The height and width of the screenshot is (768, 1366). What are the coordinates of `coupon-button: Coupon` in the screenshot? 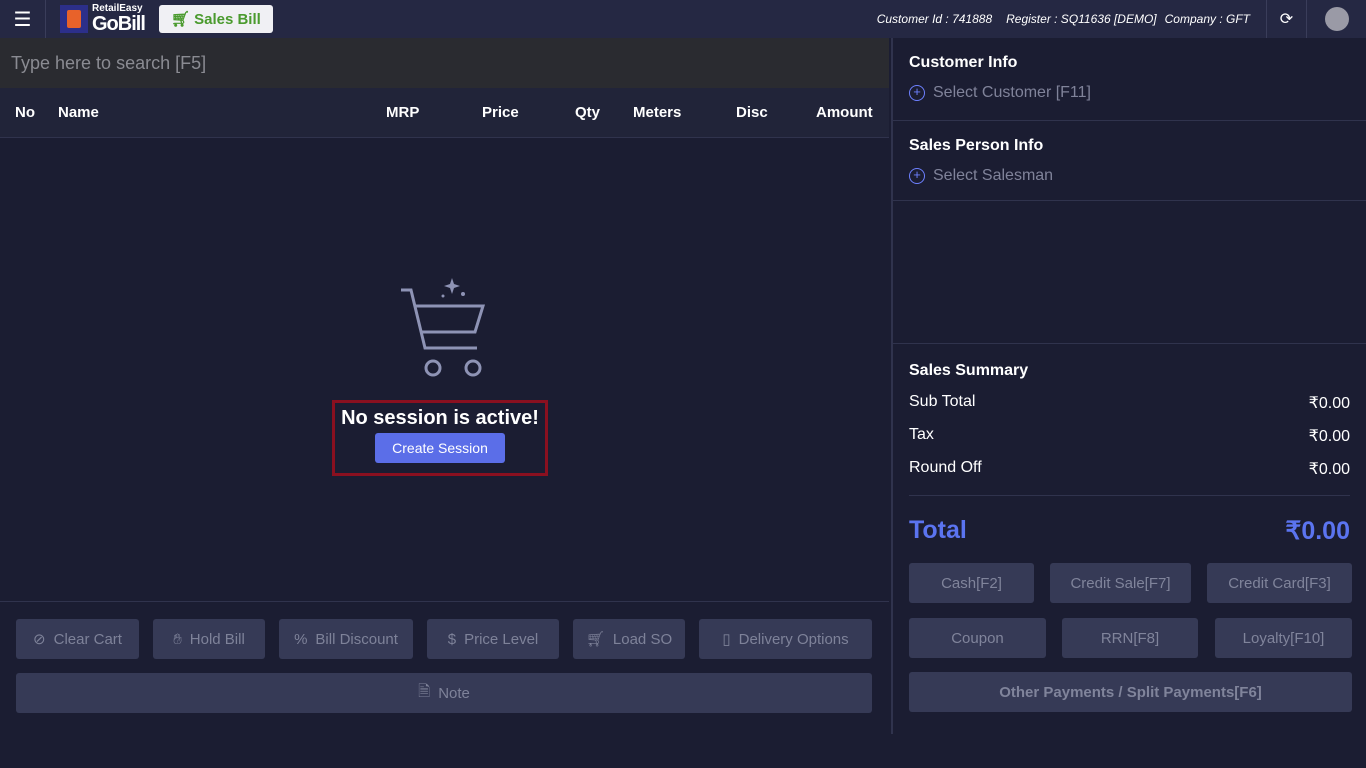 It's located at (977, 638).